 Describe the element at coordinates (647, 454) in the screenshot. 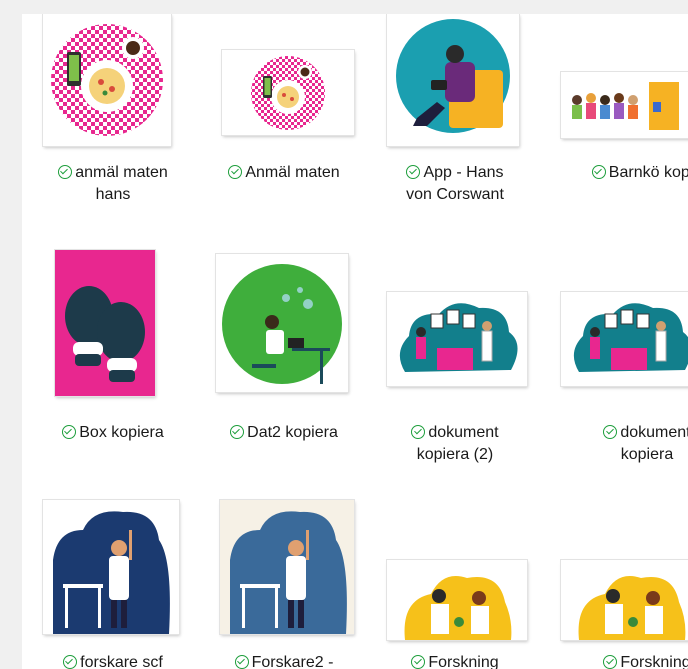

I see `file-name-cont: kopiera` at that location.